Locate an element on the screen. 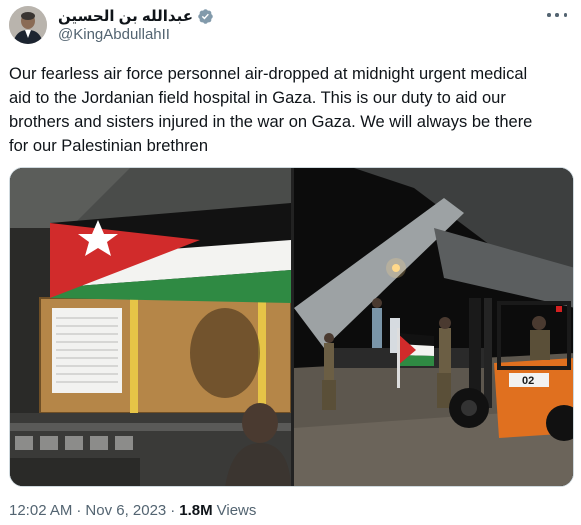 This screenshot has width=581, height=525. author-name-row: عبدالله بن الحسين is located at coordinates (136, 16).